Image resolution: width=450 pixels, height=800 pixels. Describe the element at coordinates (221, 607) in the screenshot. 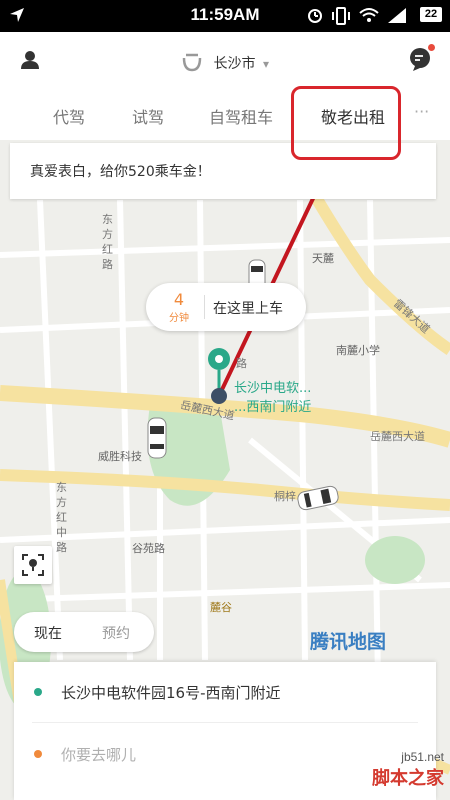

I see `map-label-lugu: 麓谷` at that location.